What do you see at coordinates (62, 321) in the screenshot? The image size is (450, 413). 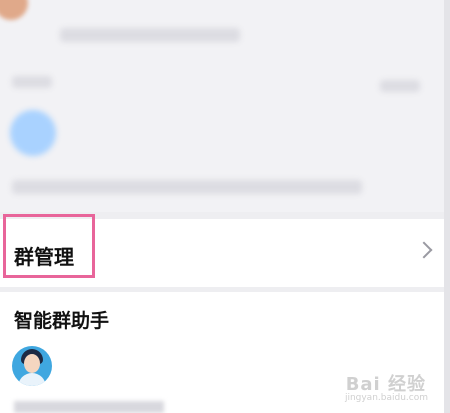 I see `smart-assistant-title: 智能群助手` at bounding box center [62, 321].